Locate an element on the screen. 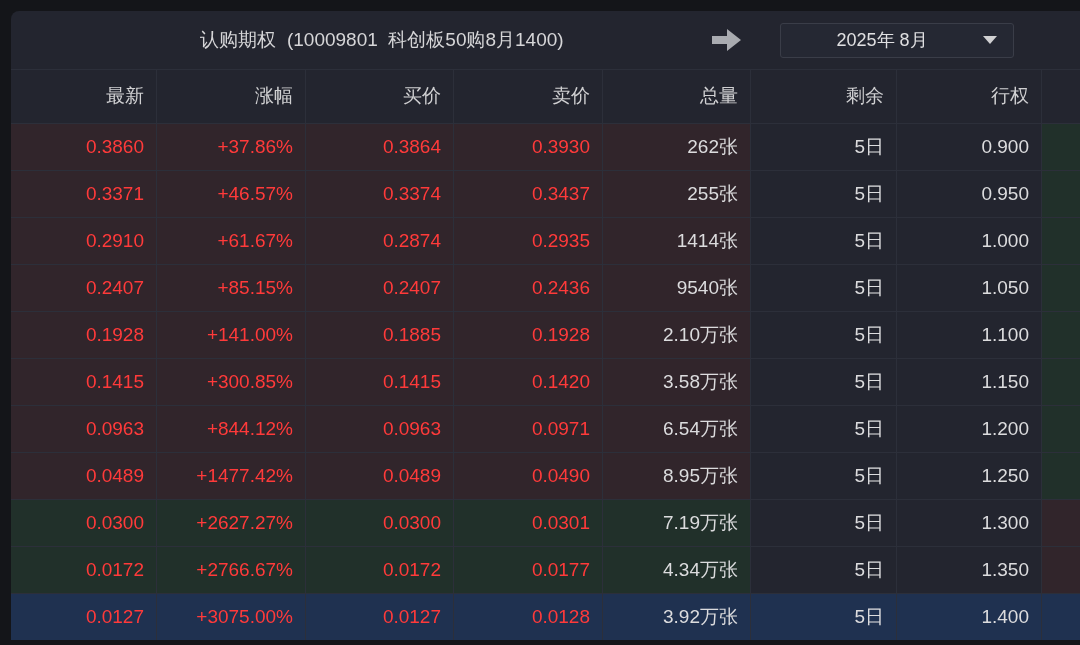 The height and width of the screenshot is (645, 1080). table-cell: 262张 is located at coordinates (677, 147).